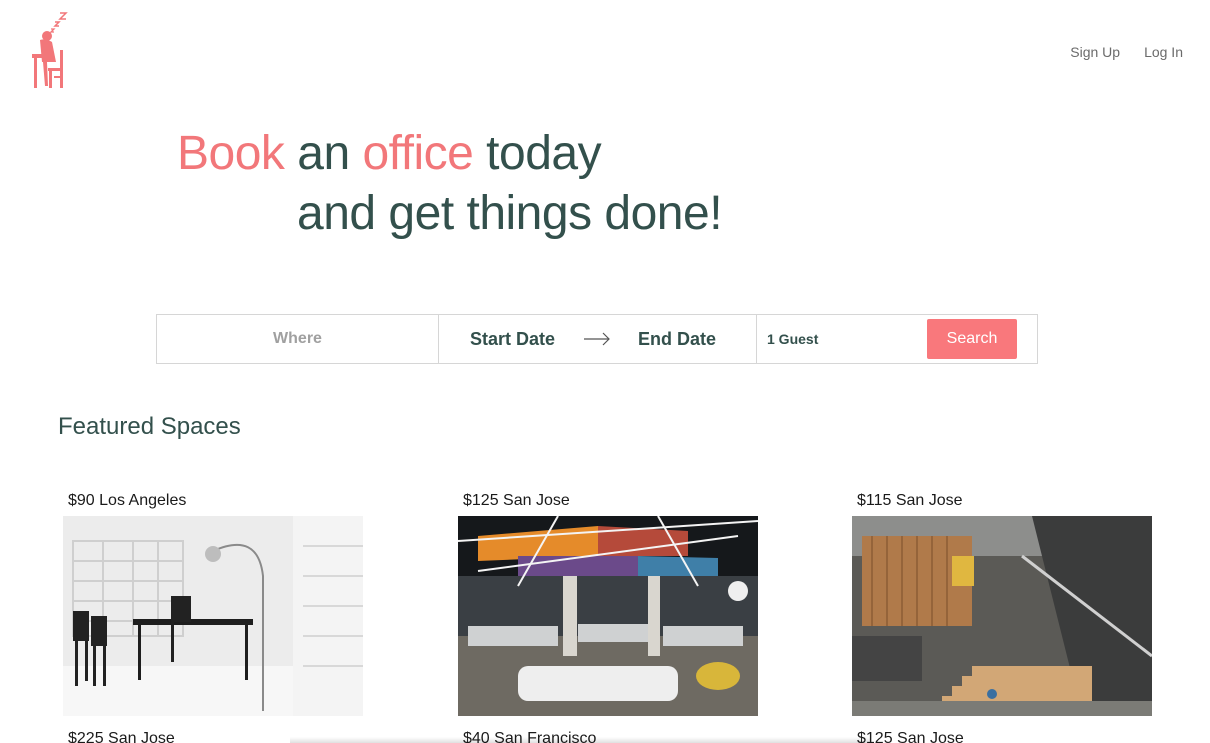 The width and height of the screenshot is (1210, 743). What do you see at coordinates (143, 500) in the screenshot?
I see `space-city: Los Angeles` at bounding box center [143, 500].